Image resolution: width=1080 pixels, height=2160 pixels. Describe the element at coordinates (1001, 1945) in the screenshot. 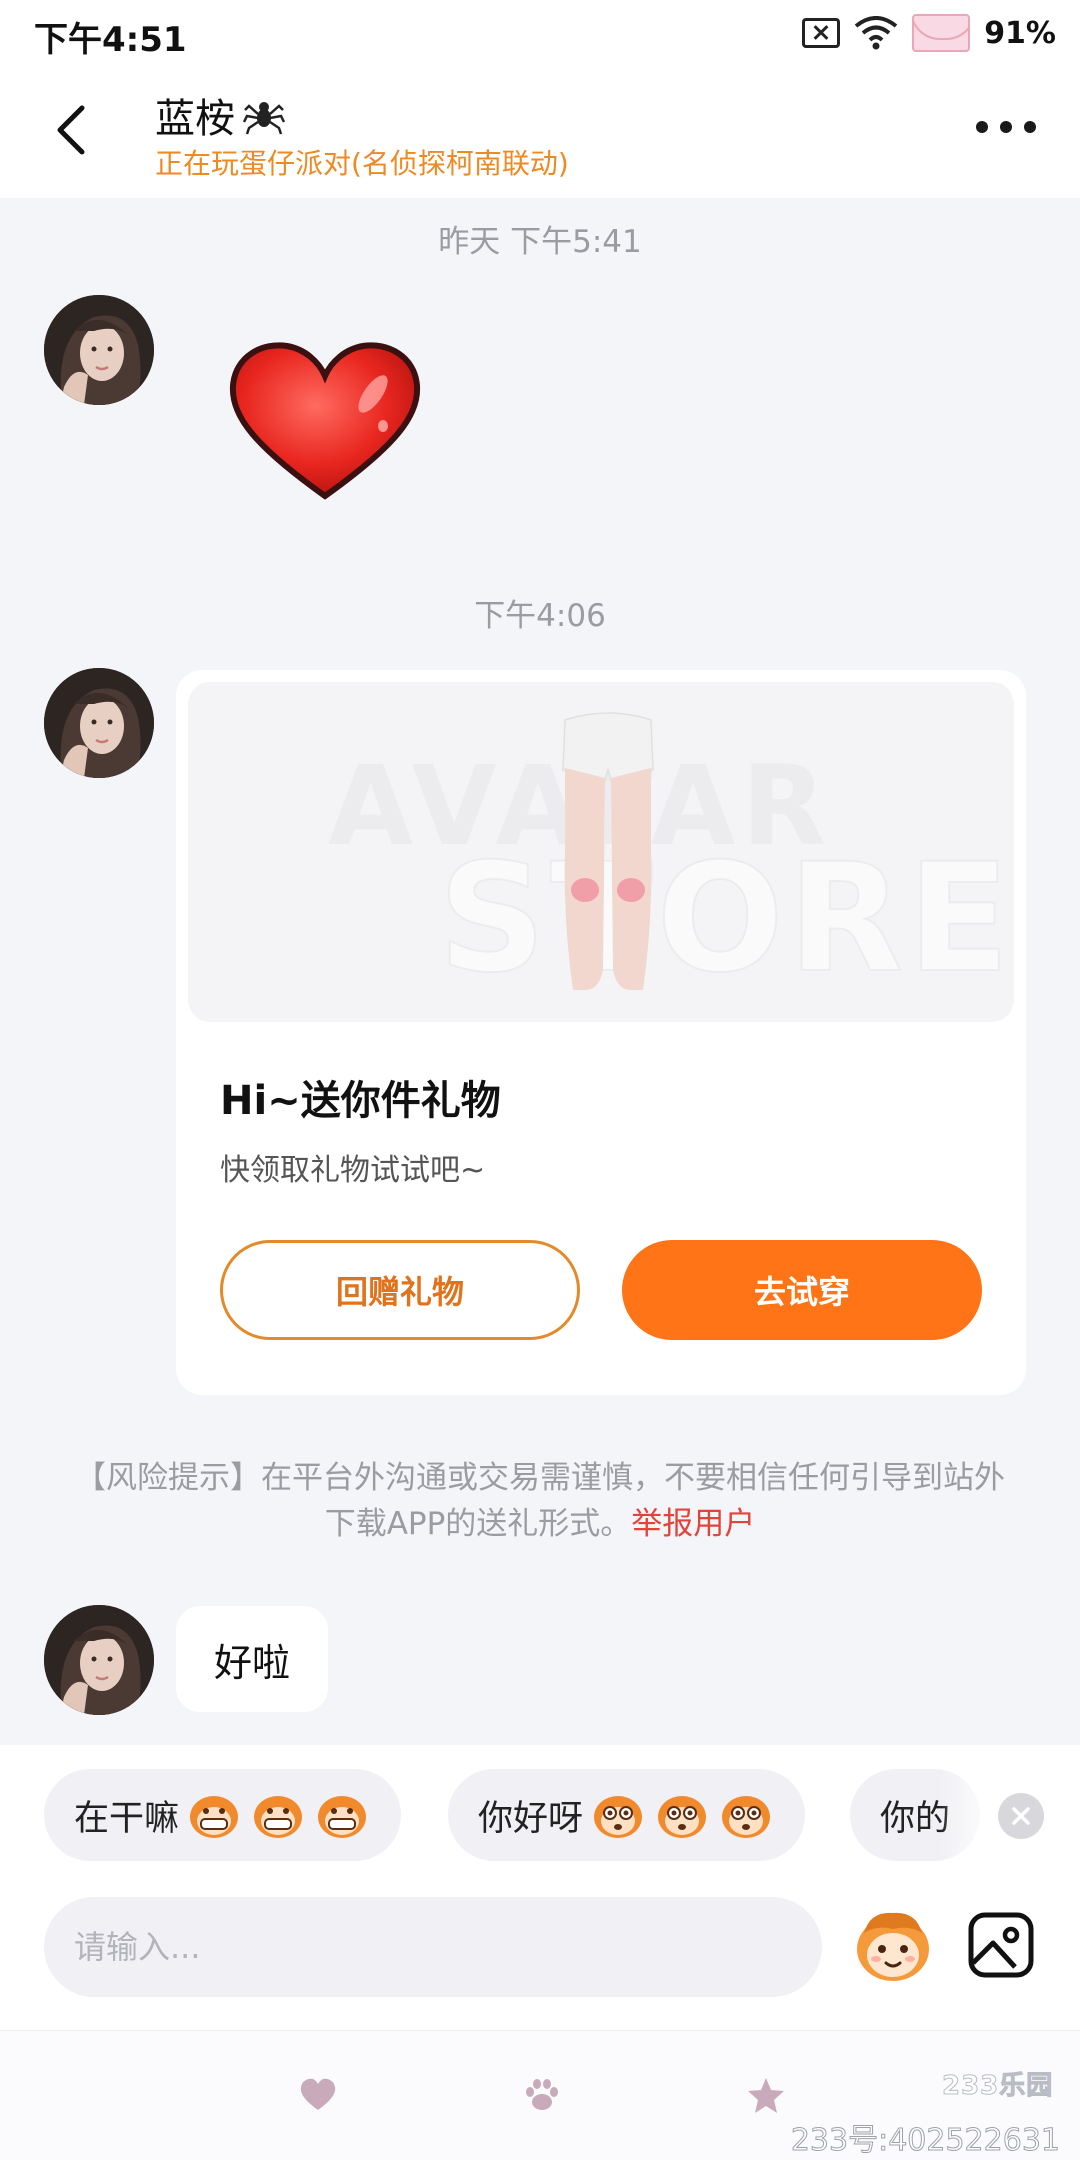

I see `image-picker-button` at that location.